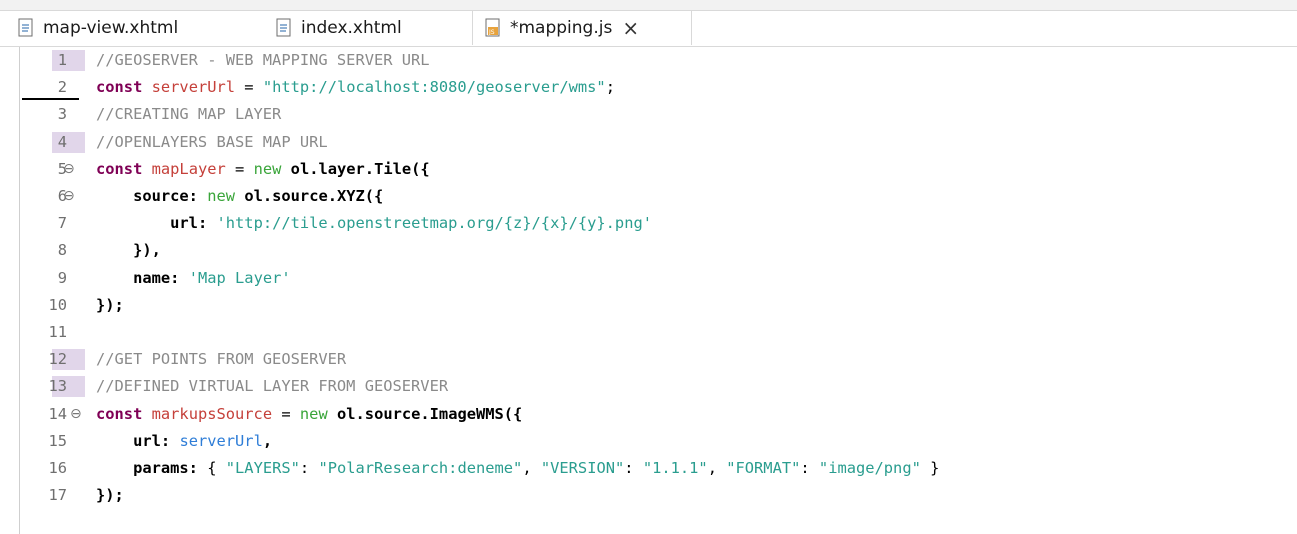 The width and height of the screenshot is (1297, 534). I want to click on code-line: 11, so click(648, 332).